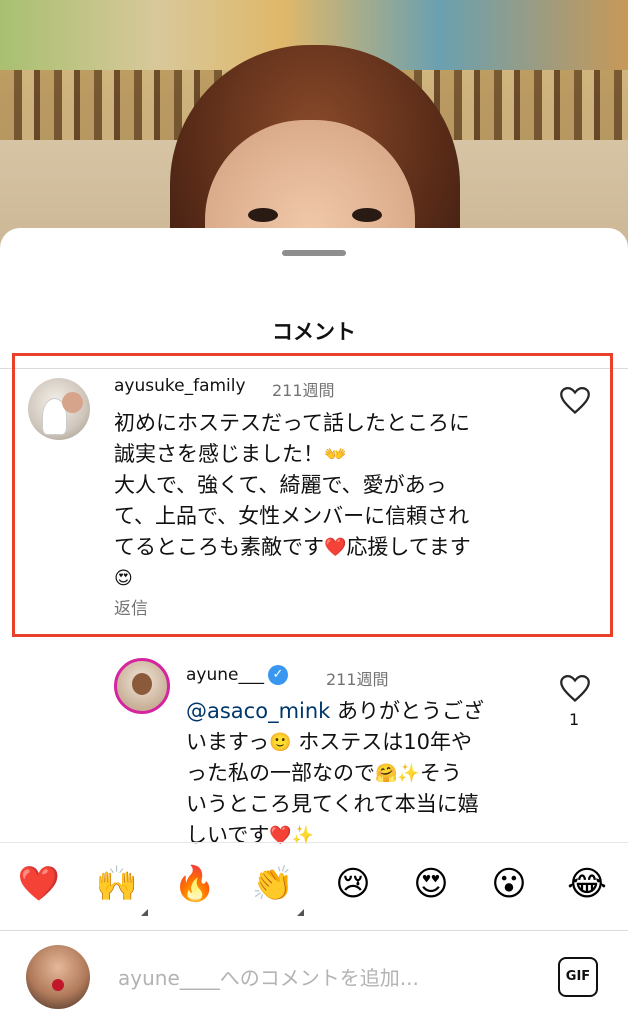  Describe the element at coordinates (58, 977) in the screenshot. I see `my-avatar` at that location.